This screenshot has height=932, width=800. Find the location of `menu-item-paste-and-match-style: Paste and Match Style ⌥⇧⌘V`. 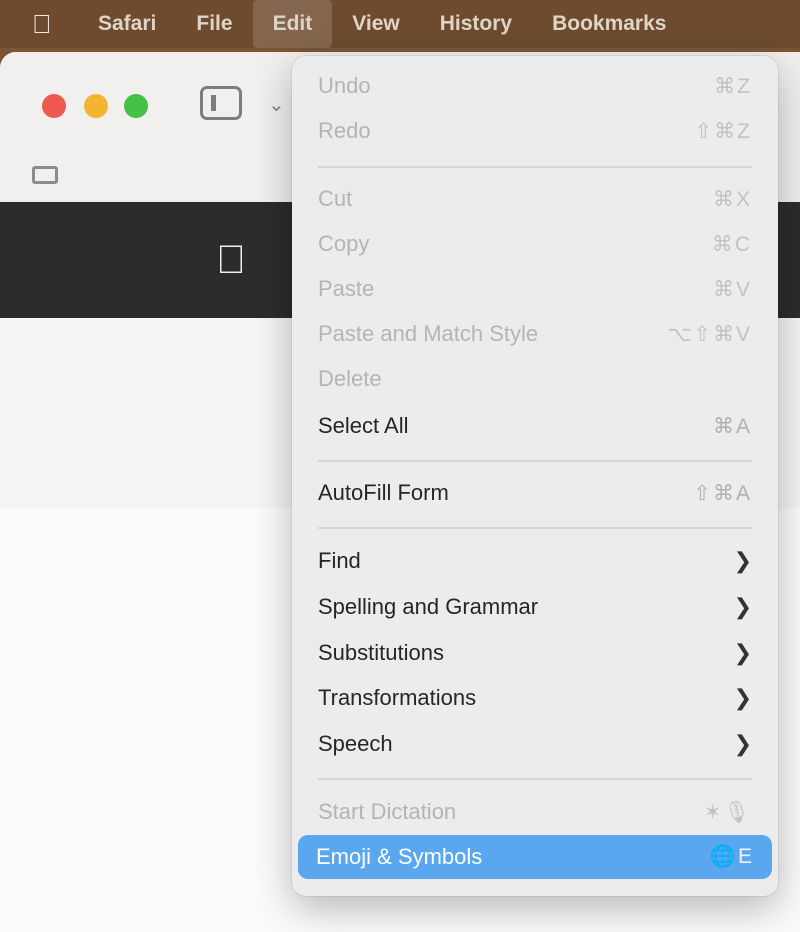

menu-item-paste-and-match-style: Paste and Match Style ⌥⇧⌘V is located at coordinates (535, 334).